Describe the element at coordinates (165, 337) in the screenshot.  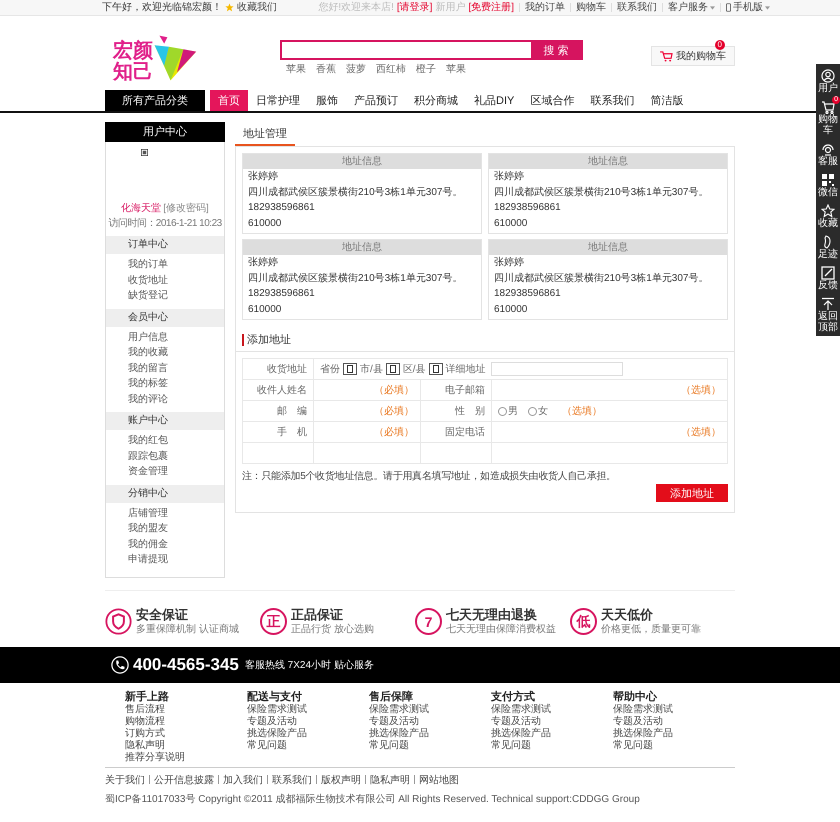
I see `sidebar-link: 用户信息` at that location.